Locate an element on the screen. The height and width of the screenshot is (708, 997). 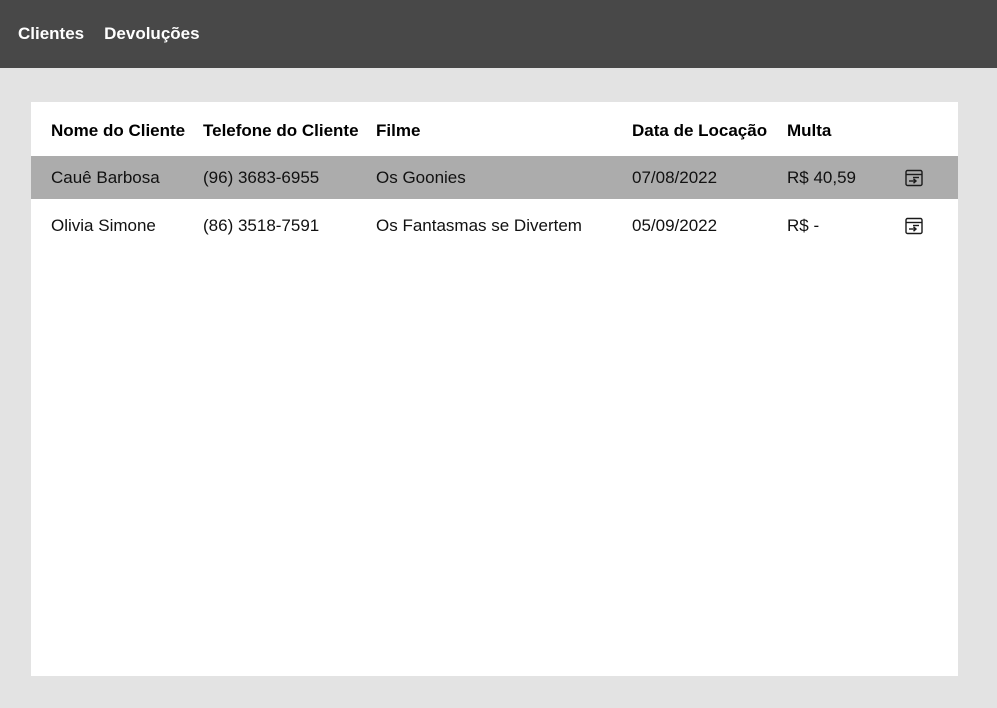
cell-multa: R$ 40,59 is located at coordinates (821, 177).